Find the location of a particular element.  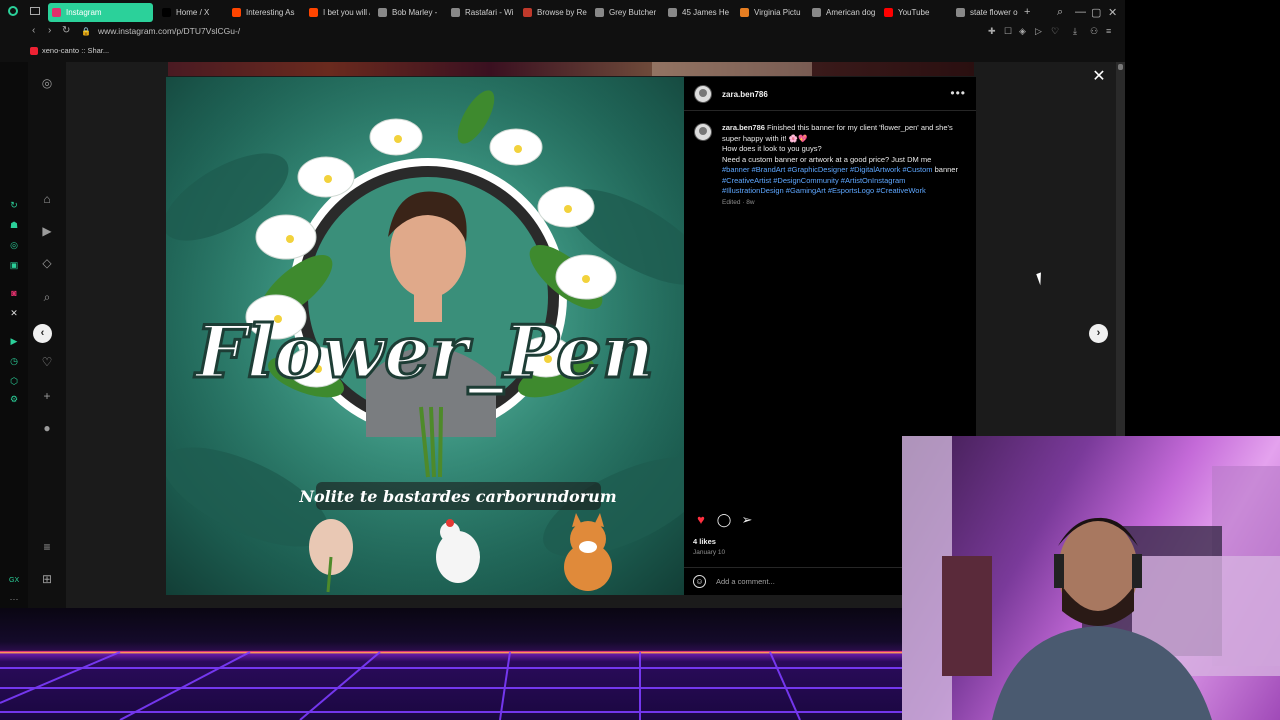

browser-tab: Grey Butcher is located at coordinates (625, 12).